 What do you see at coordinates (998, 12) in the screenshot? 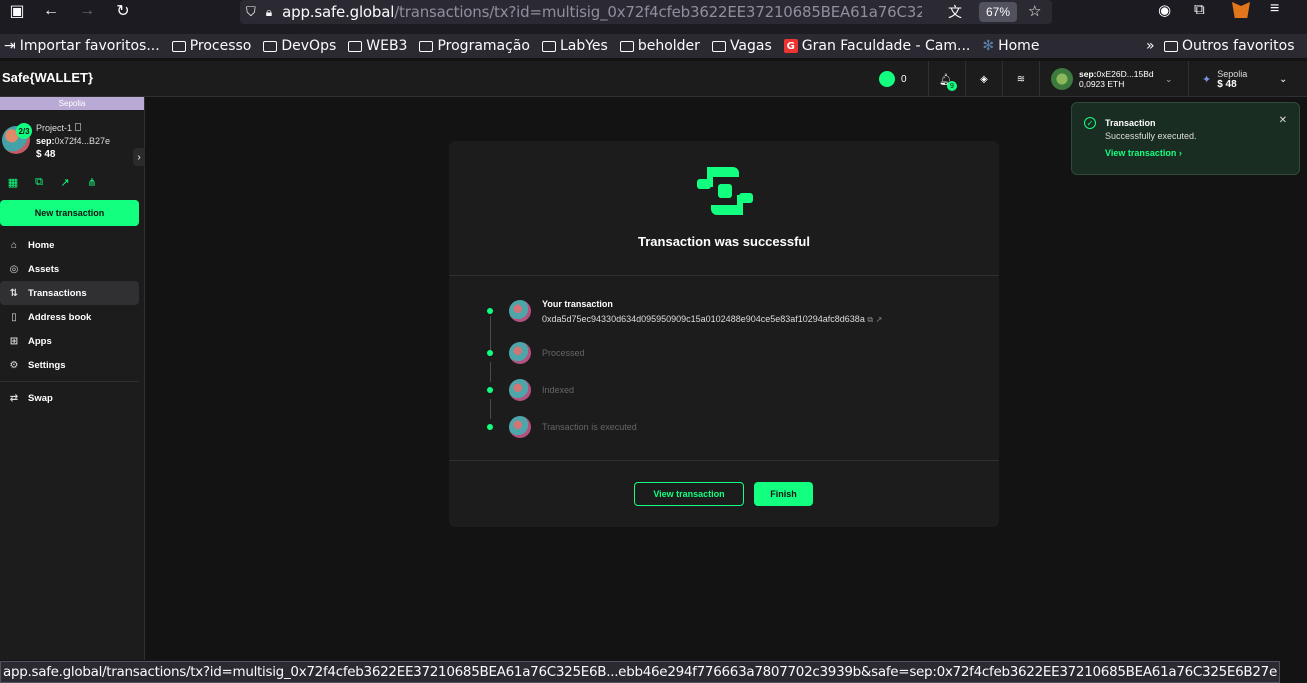
I see `zoom-level: 67%` at bounding box center [998, 12].